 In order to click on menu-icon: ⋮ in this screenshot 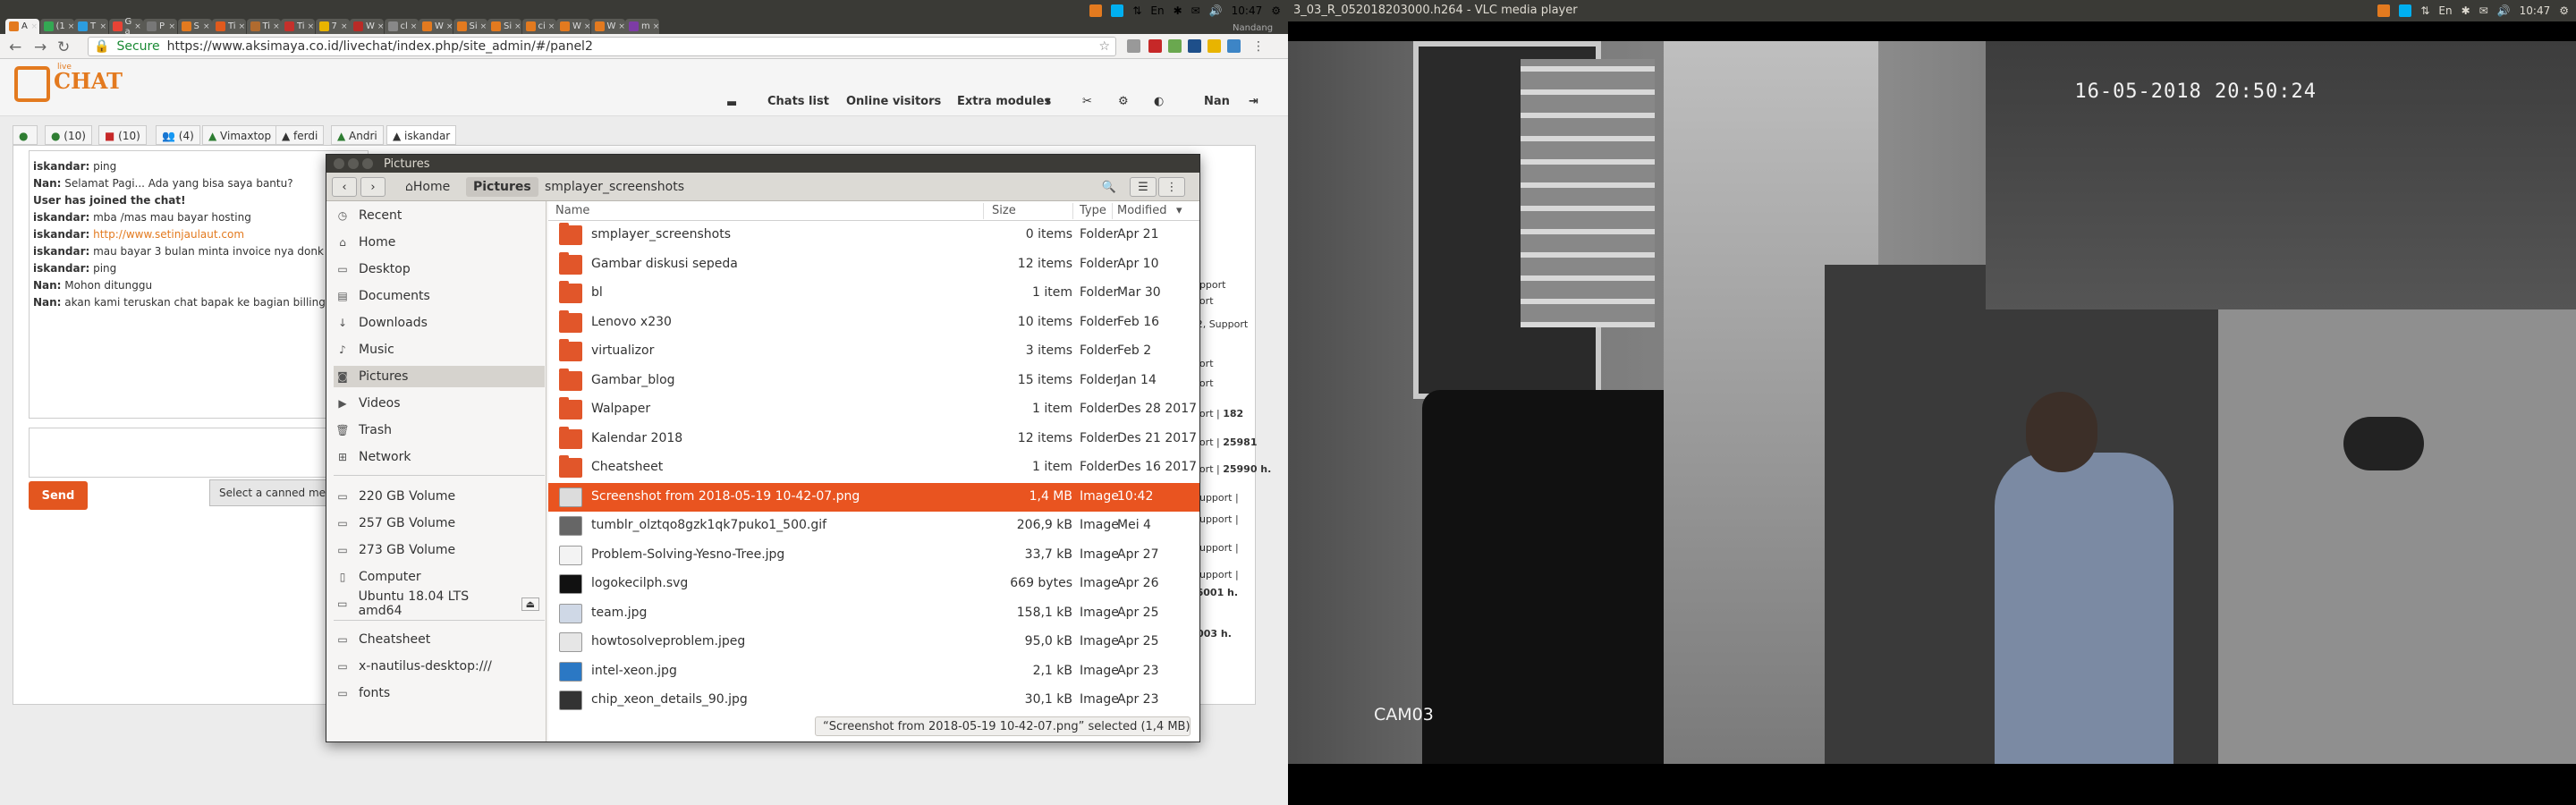, I will do `click(1259, 46)`.